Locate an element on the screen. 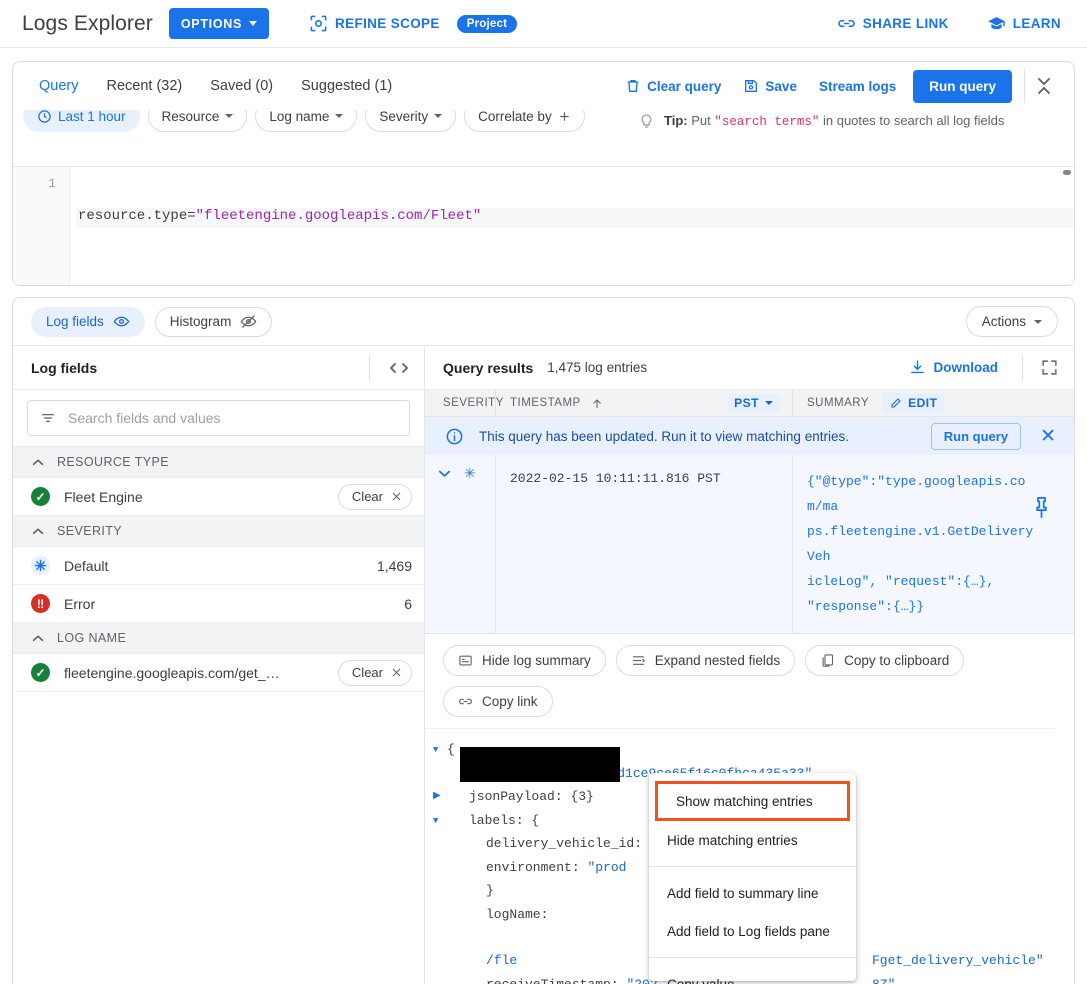 This screenshot has height=984, width=1087. column-timestamp-label: TIMESTAMP is located at coordinates (545, 403).